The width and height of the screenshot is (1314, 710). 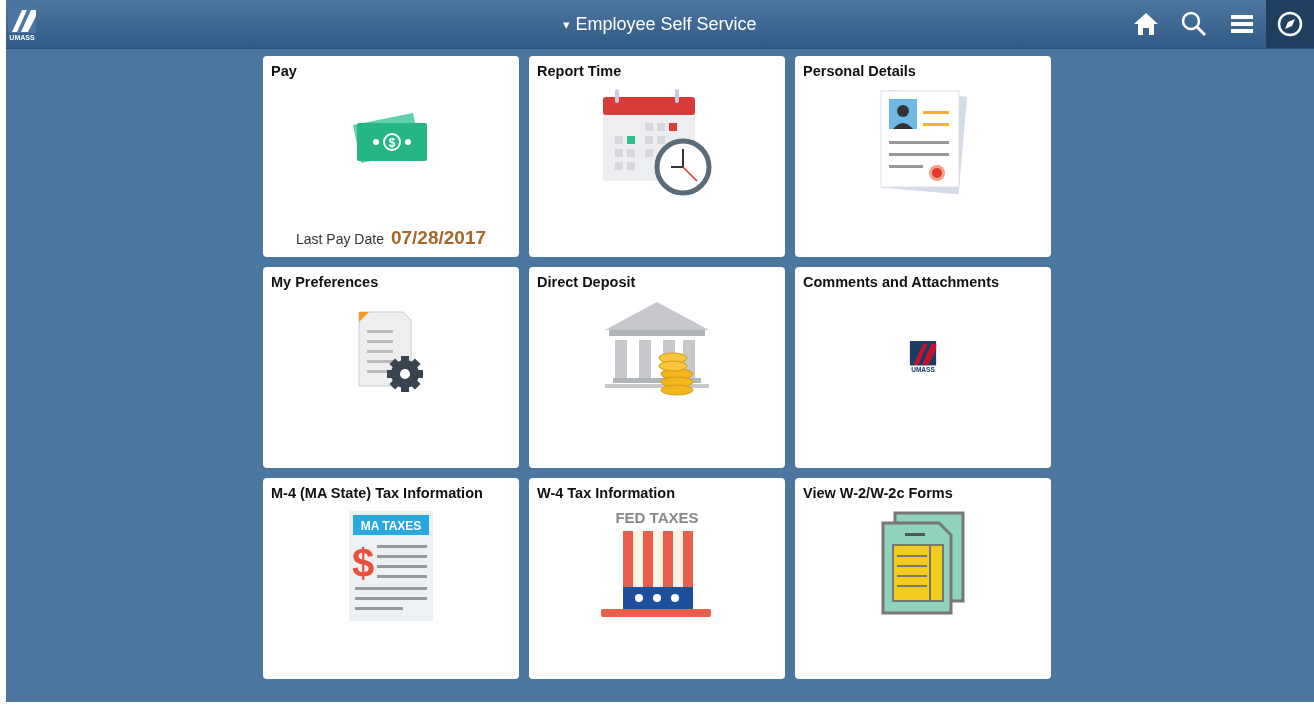 I want to click on navigator-button, so click(x=1290, y=24).